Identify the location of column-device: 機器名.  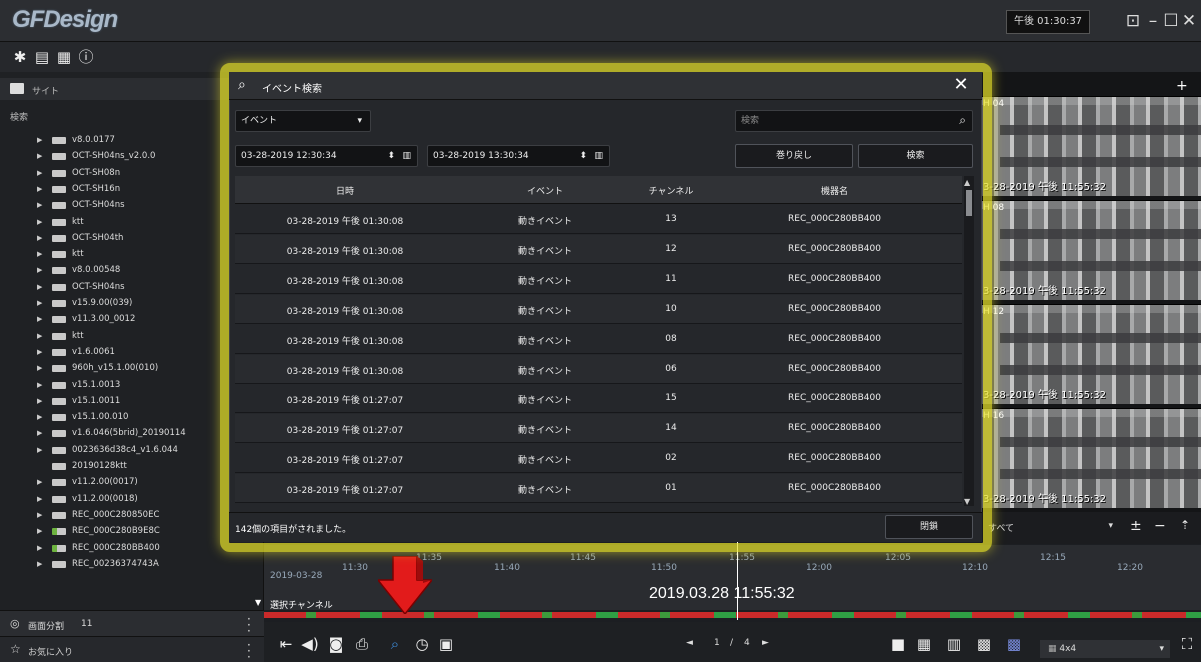
(834, 190).